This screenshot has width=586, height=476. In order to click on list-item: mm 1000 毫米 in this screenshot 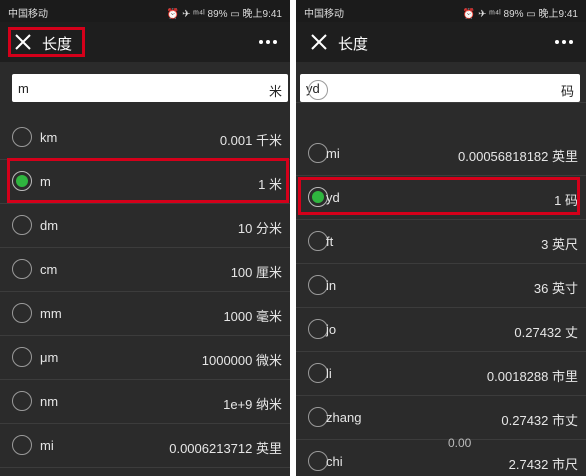, I will do `click(145, 314)`.